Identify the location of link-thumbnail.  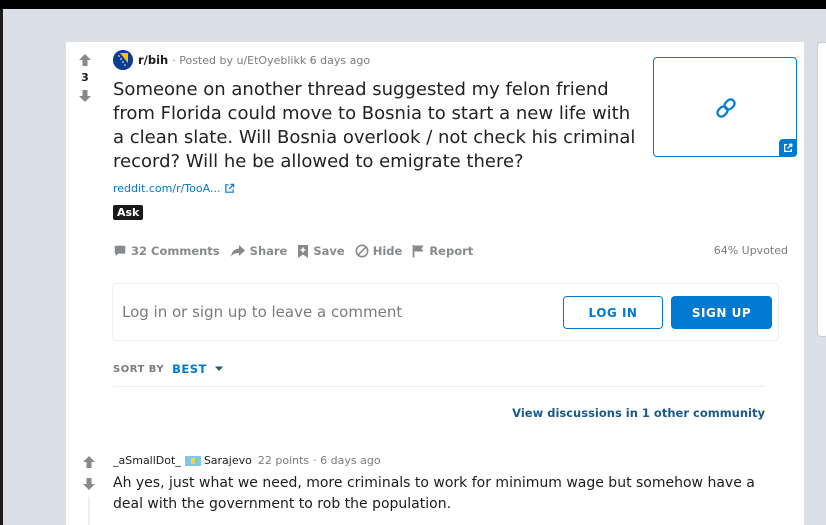
(725, 107).